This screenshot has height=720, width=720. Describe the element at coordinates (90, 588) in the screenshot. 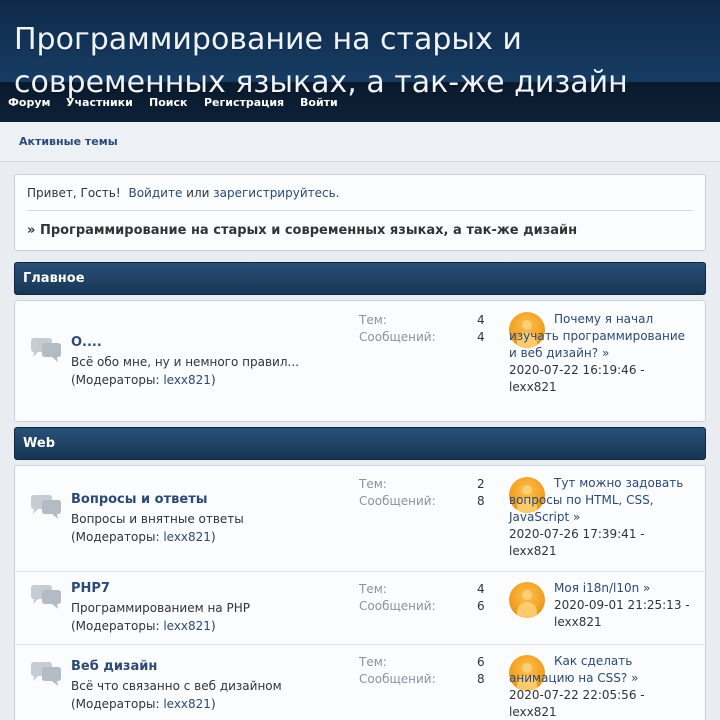

I see `board-name: PHP7` at that location.